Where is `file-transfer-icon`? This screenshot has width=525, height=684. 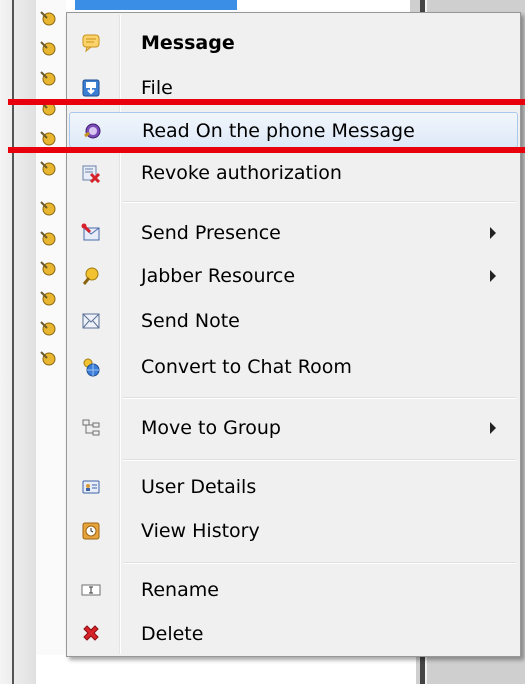
file-transfer-icon is located at coordinates (91, 88).